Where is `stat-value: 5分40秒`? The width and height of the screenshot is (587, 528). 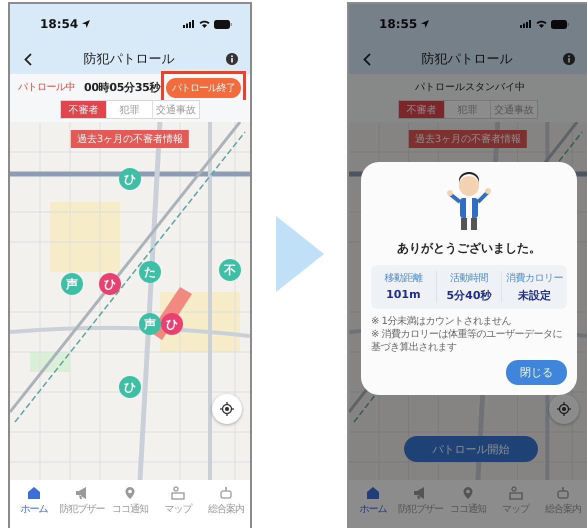 stat-value: 5分40秒 is located at coordinates (469, 295).